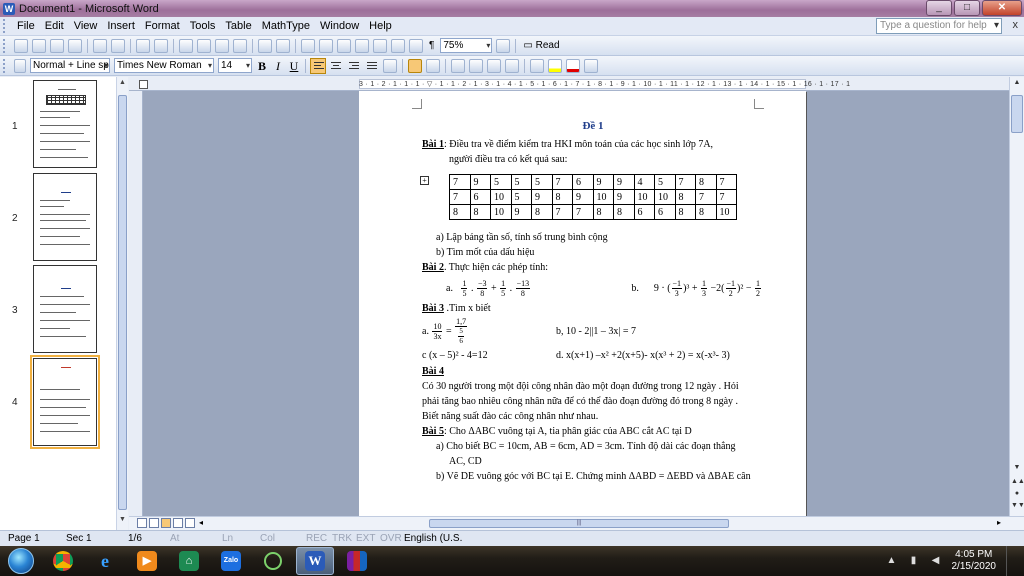 This screenshot has width=1024, height=576. What do you see at coordinates (357, 561) in the screenshot?
I see `taskbar-winrar` at bounding box center [357, 561].